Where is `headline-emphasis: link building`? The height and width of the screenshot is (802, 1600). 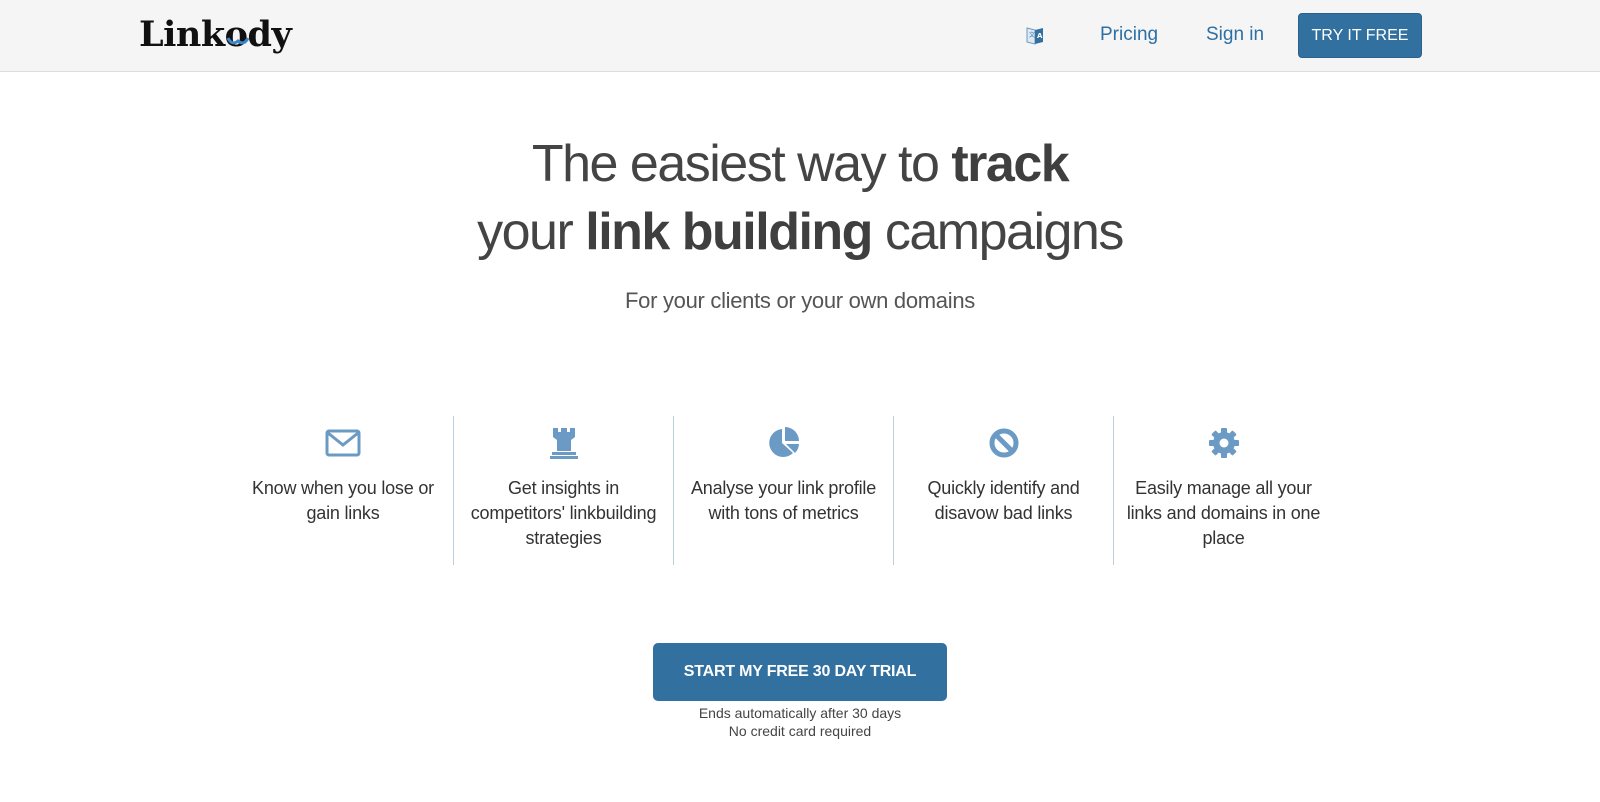 headline-emphasis: link building is located at coordinates (729, 232).